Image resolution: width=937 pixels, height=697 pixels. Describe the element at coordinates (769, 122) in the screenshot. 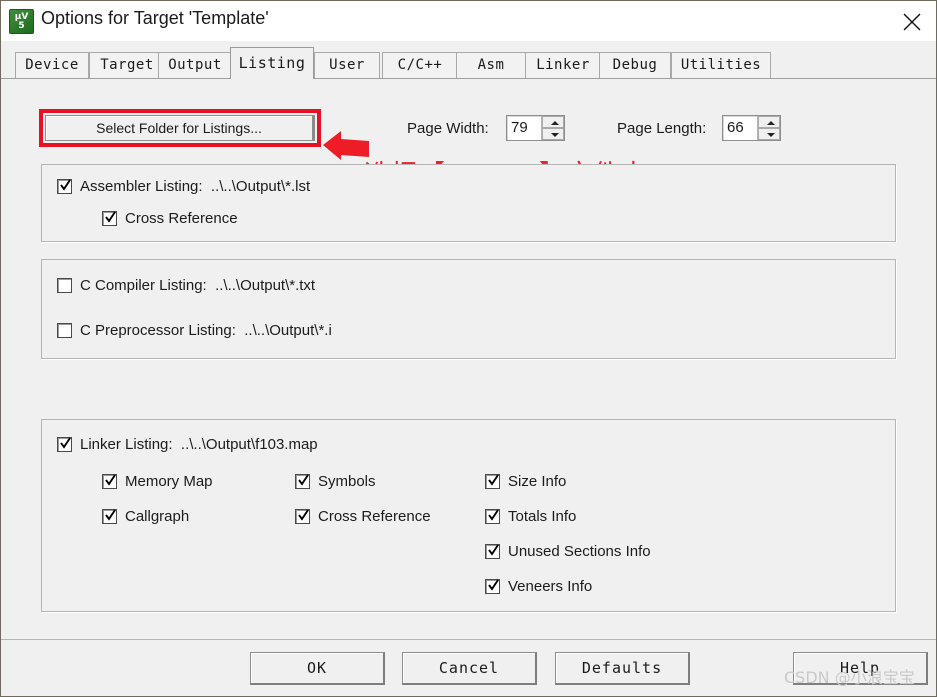

I see `page-length-spin-up-icon` at that location.